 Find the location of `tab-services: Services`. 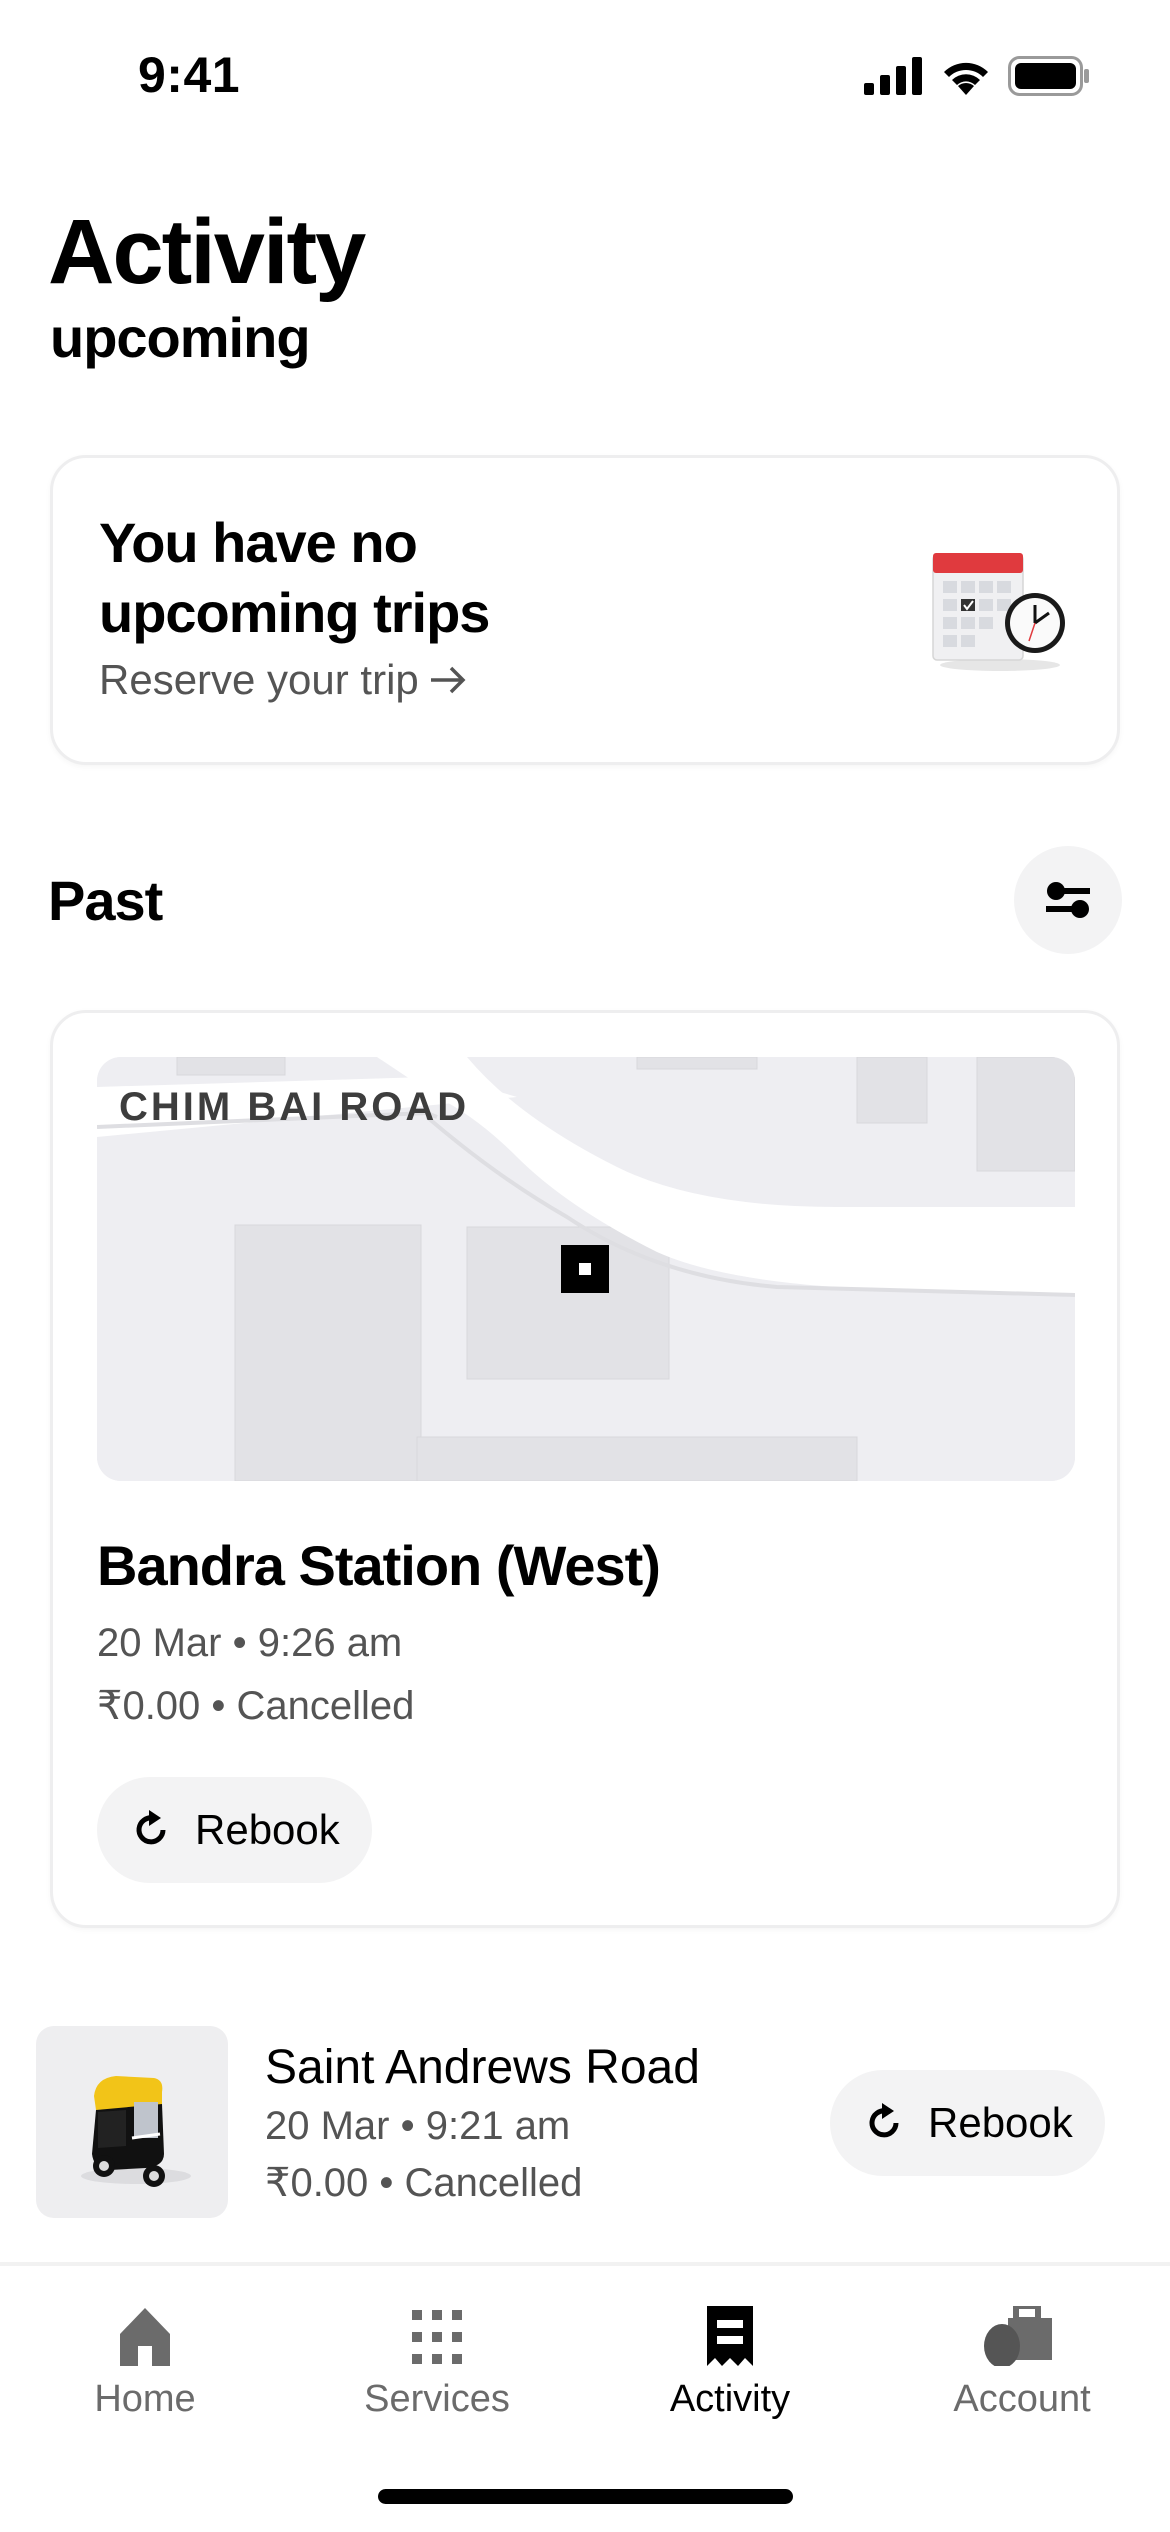

tab-services: Services is located at coordinates (437, 2363).